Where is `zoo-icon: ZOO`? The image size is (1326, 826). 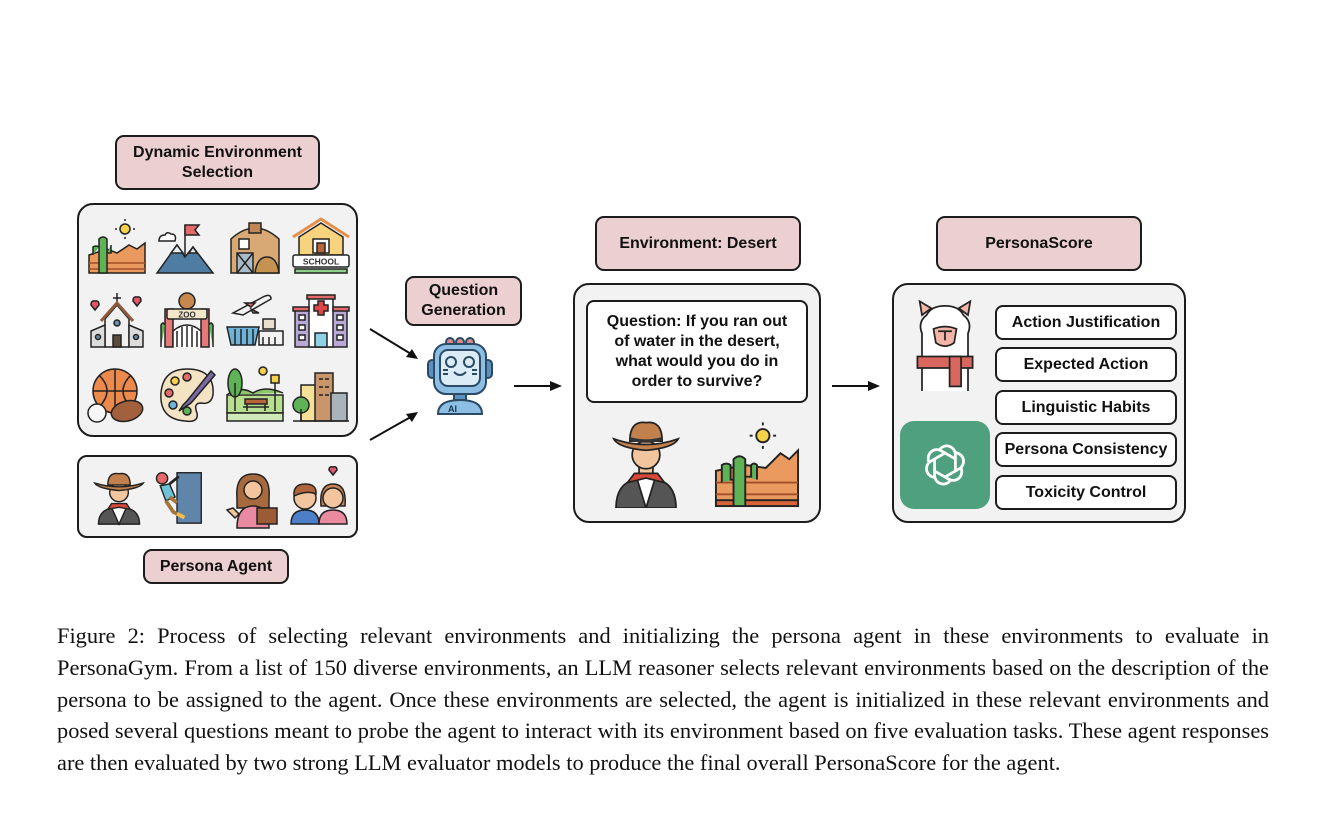
zoo-icon: ZOO is located at coordinates (187, 321).